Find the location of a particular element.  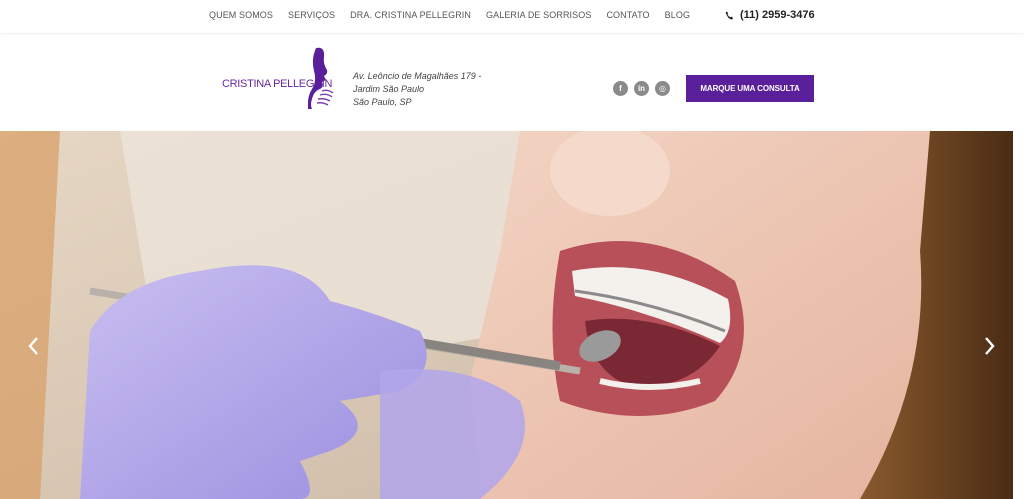

nav-item-contato: CONTATO is located at coordinates (627, 15).